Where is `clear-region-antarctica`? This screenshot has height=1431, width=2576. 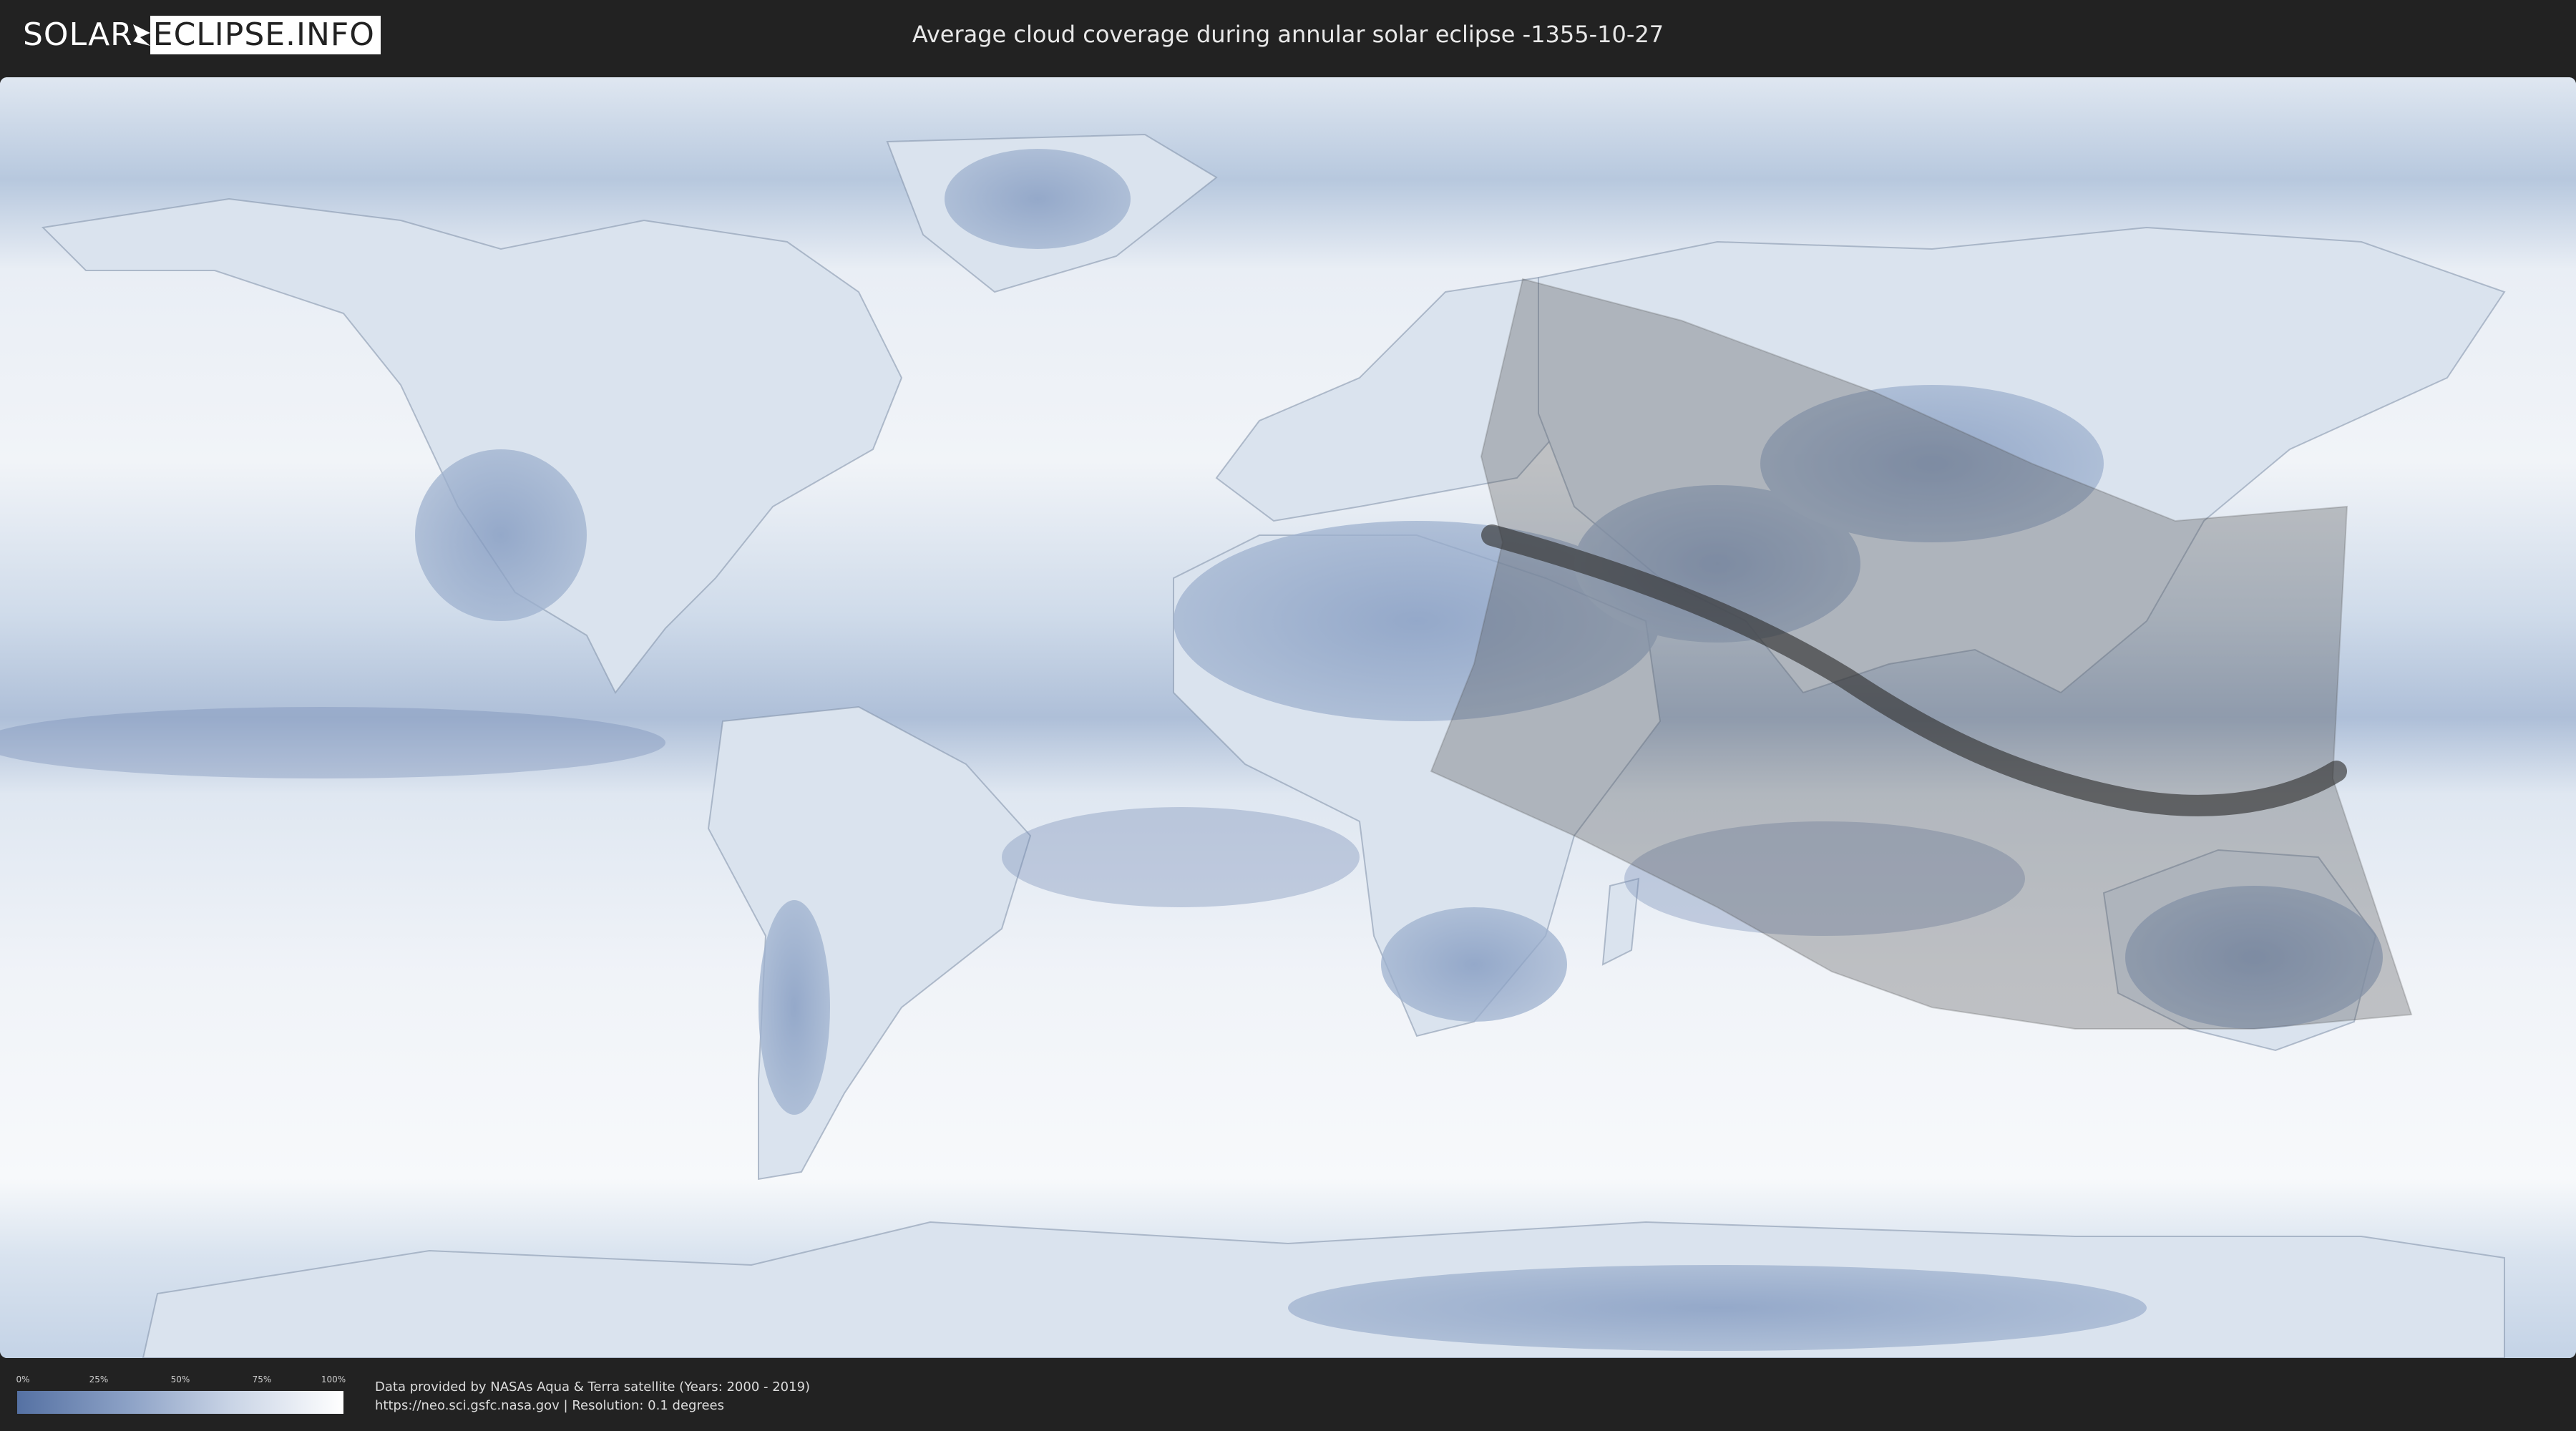 clear-region-antarctica is located at coordinates (1717, 1308).